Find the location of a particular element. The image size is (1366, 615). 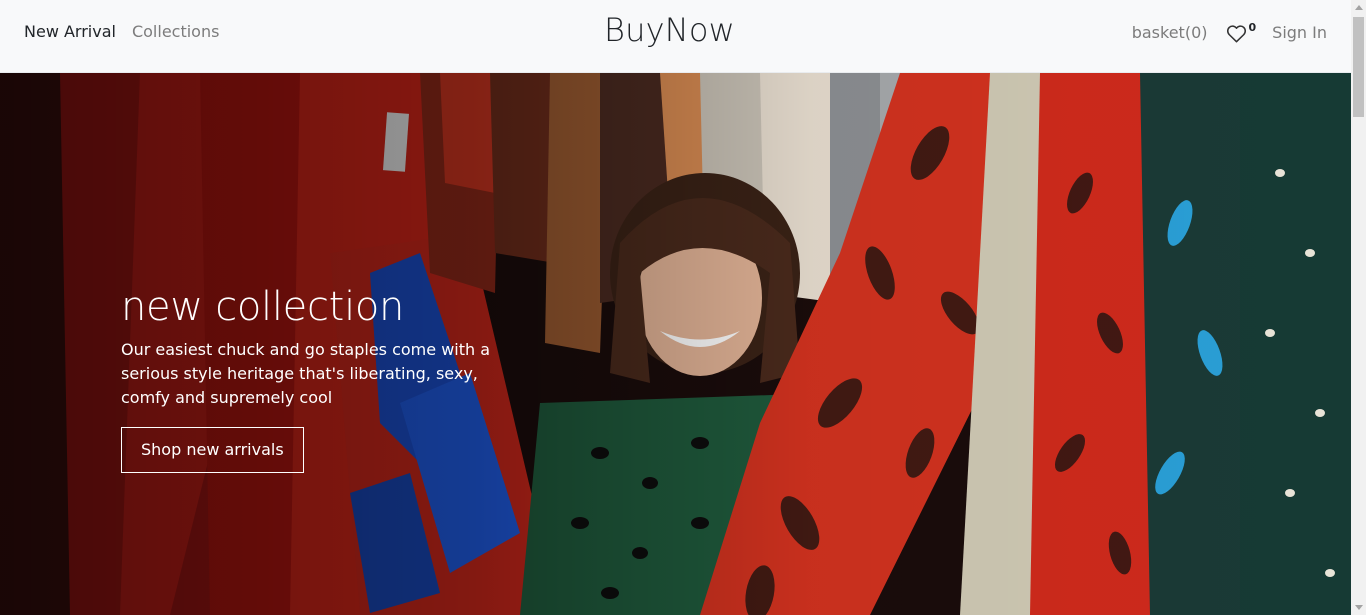

sign-in-link: Sign In is located at coordinates (1299, 33).